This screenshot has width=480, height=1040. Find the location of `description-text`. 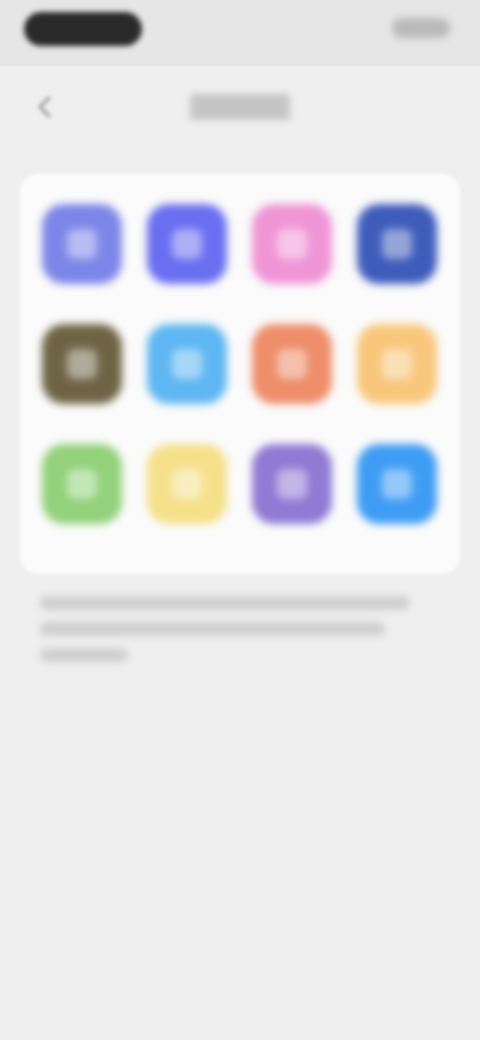

description-text is located at coordinates (240, 635).